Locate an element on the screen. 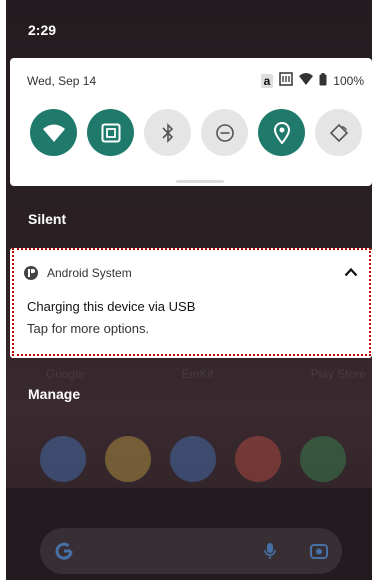 The width and height of the screenshot is (378, 580). notification-title: Charging this device via USB is located at coordinates (111, 306).